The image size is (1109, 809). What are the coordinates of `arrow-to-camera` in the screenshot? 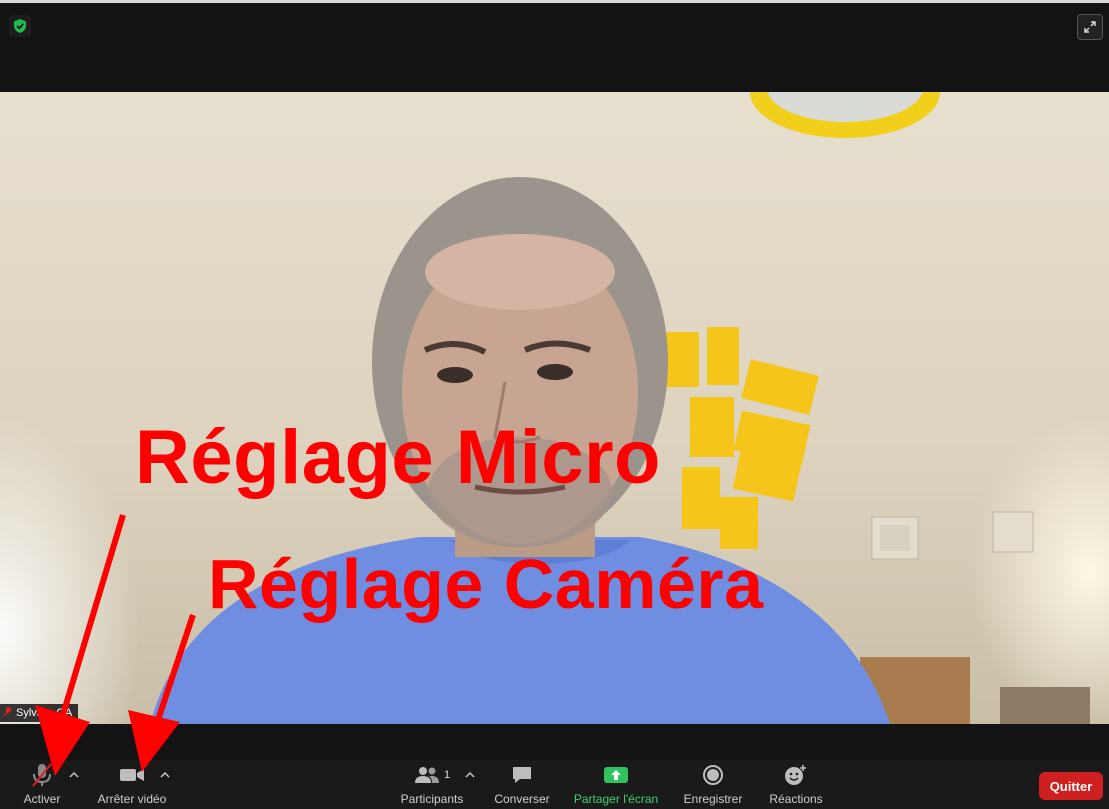 It's located at (162, 693).